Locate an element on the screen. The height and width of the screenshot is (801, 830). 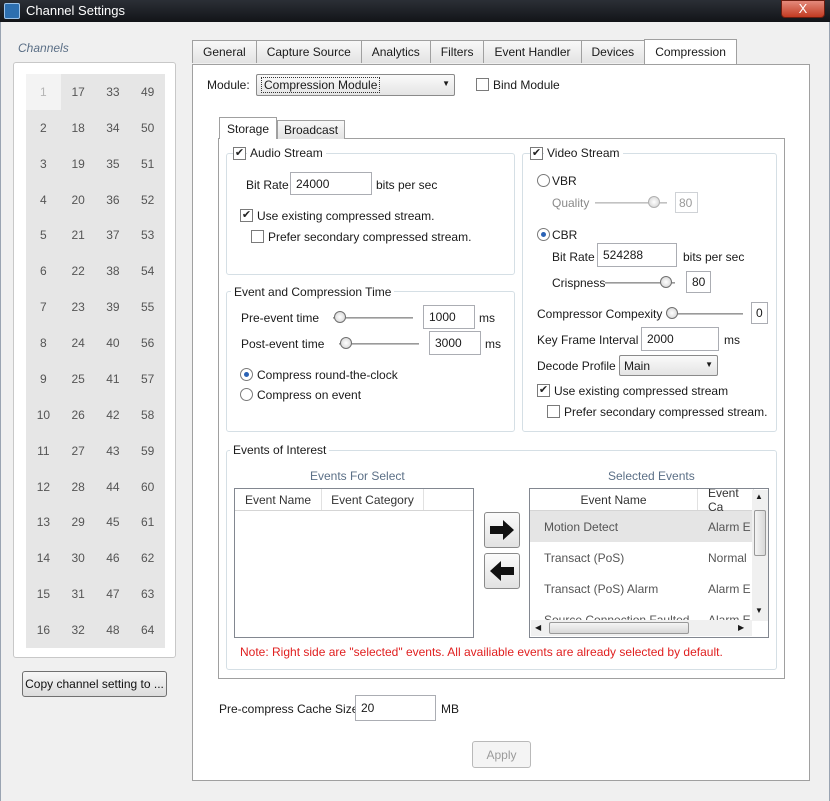
channel-cell: 52 is located at coordinates (147, 200).